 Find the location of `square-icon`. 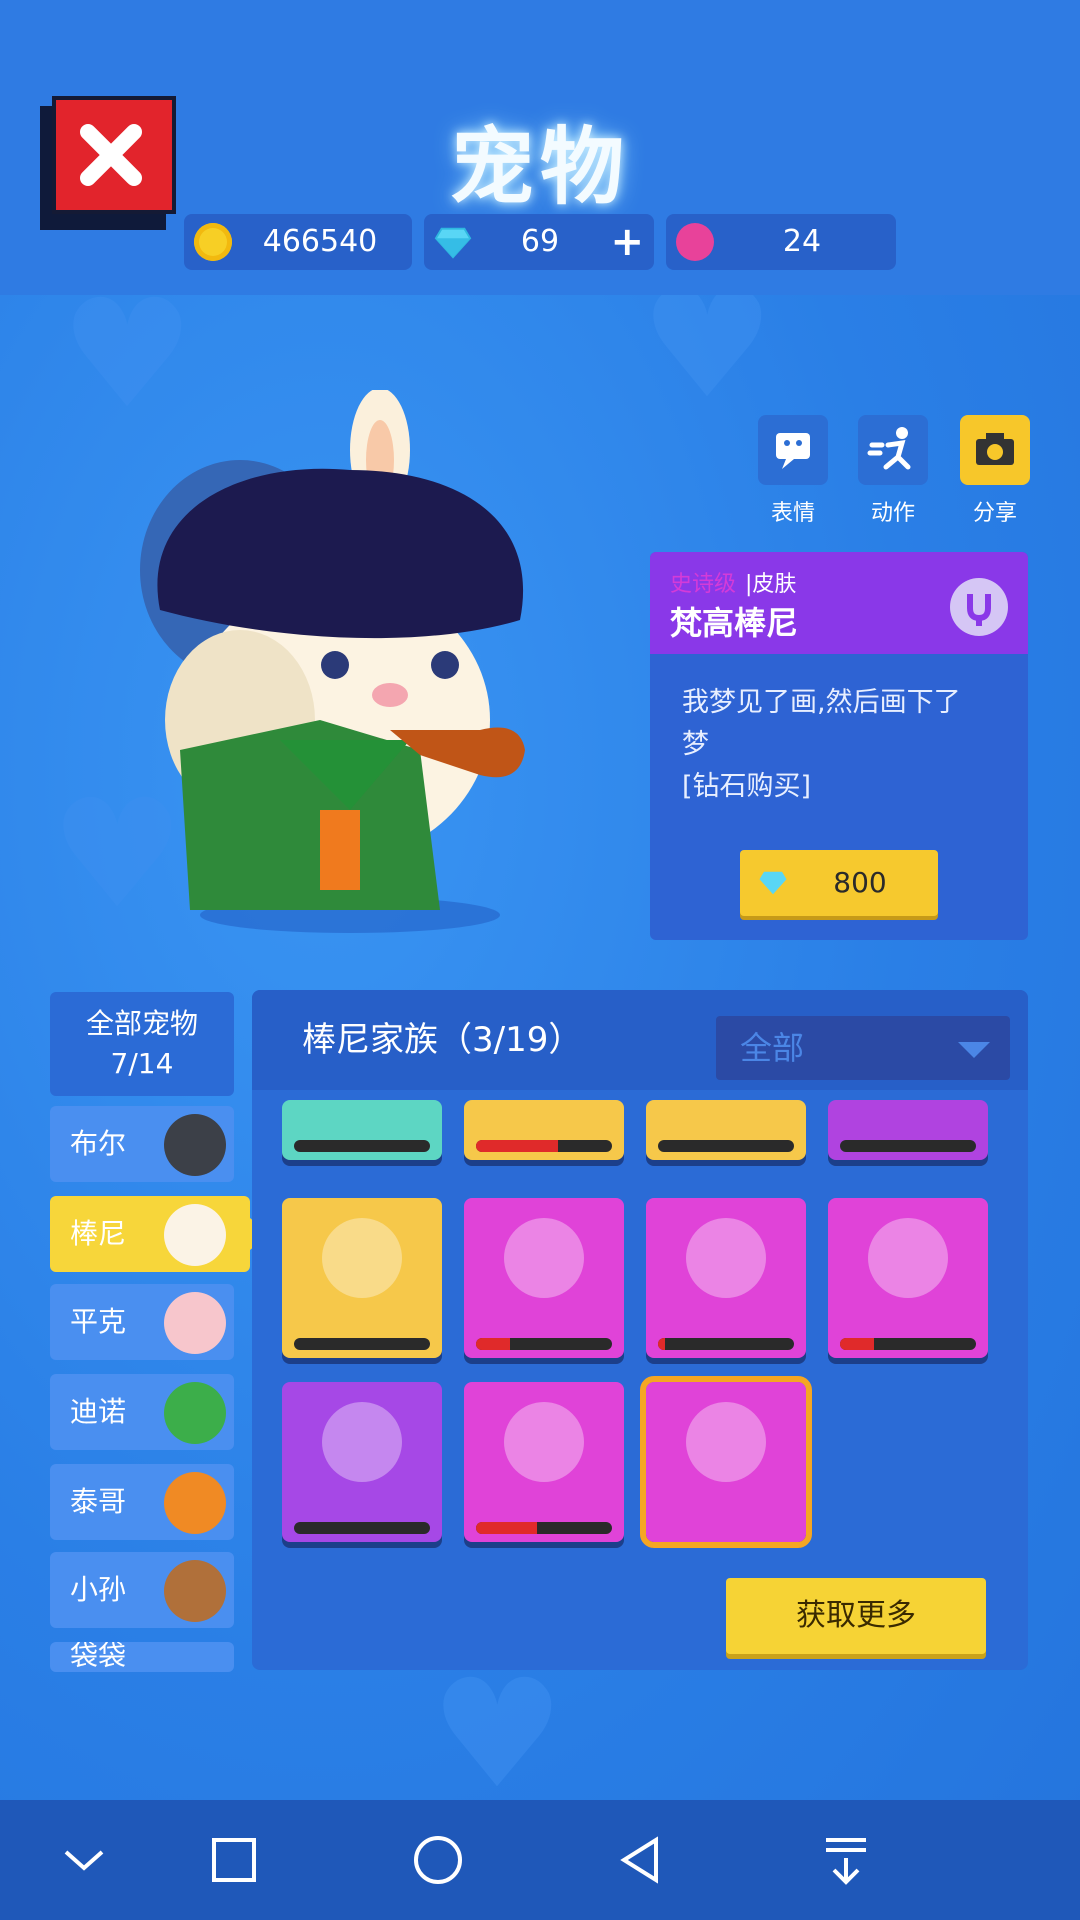

square-icon is located at coordinates (234, 1860).